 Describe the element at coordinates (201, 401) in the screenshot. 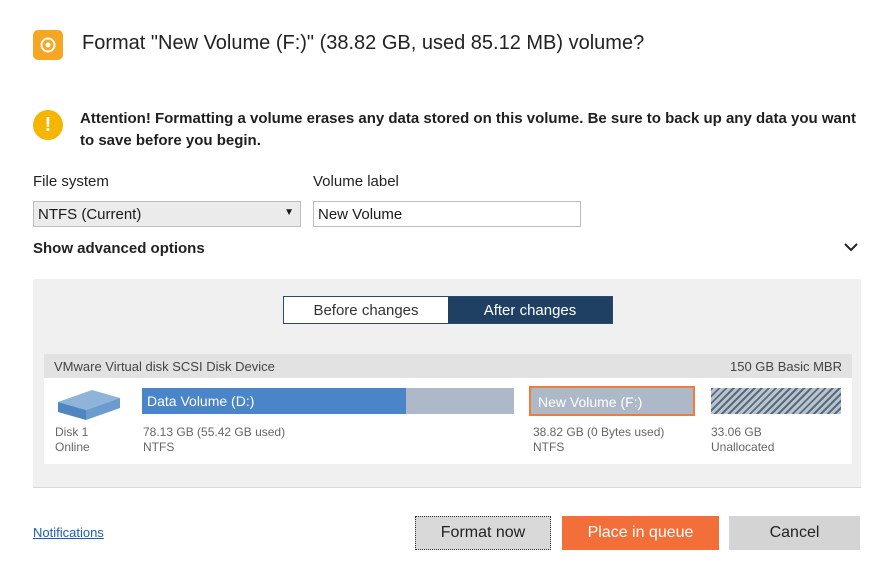

I see `partition-name: Data Volume (D:)` at that location.